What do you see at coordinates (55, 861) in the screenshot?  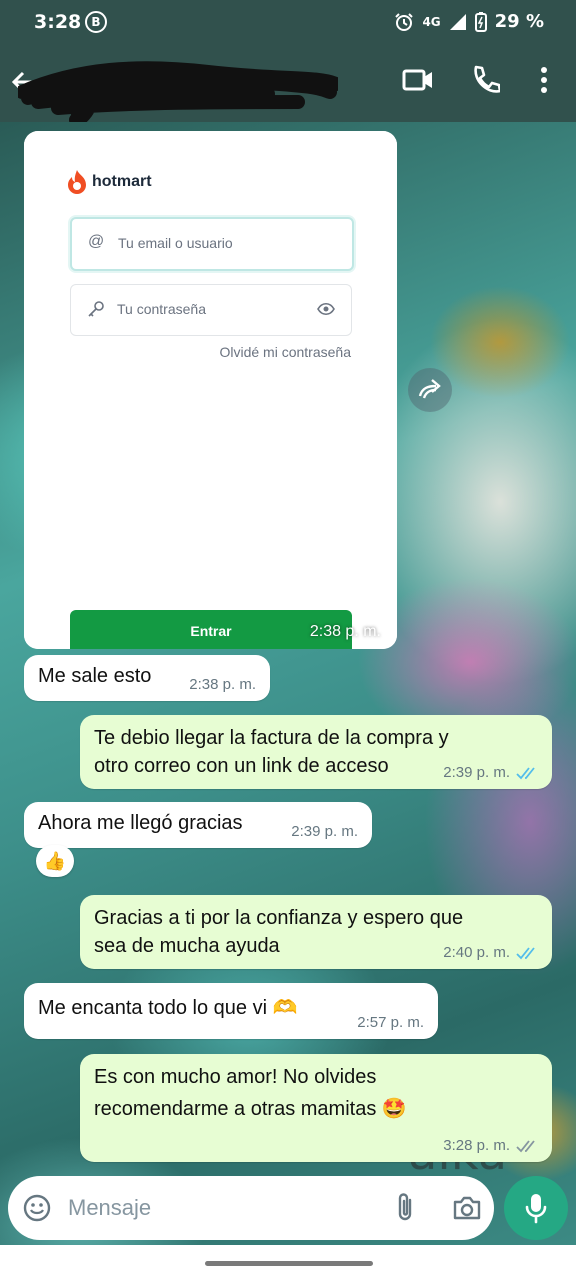 I see `reaction-badge: 👍` at bounding box center [55, 861].